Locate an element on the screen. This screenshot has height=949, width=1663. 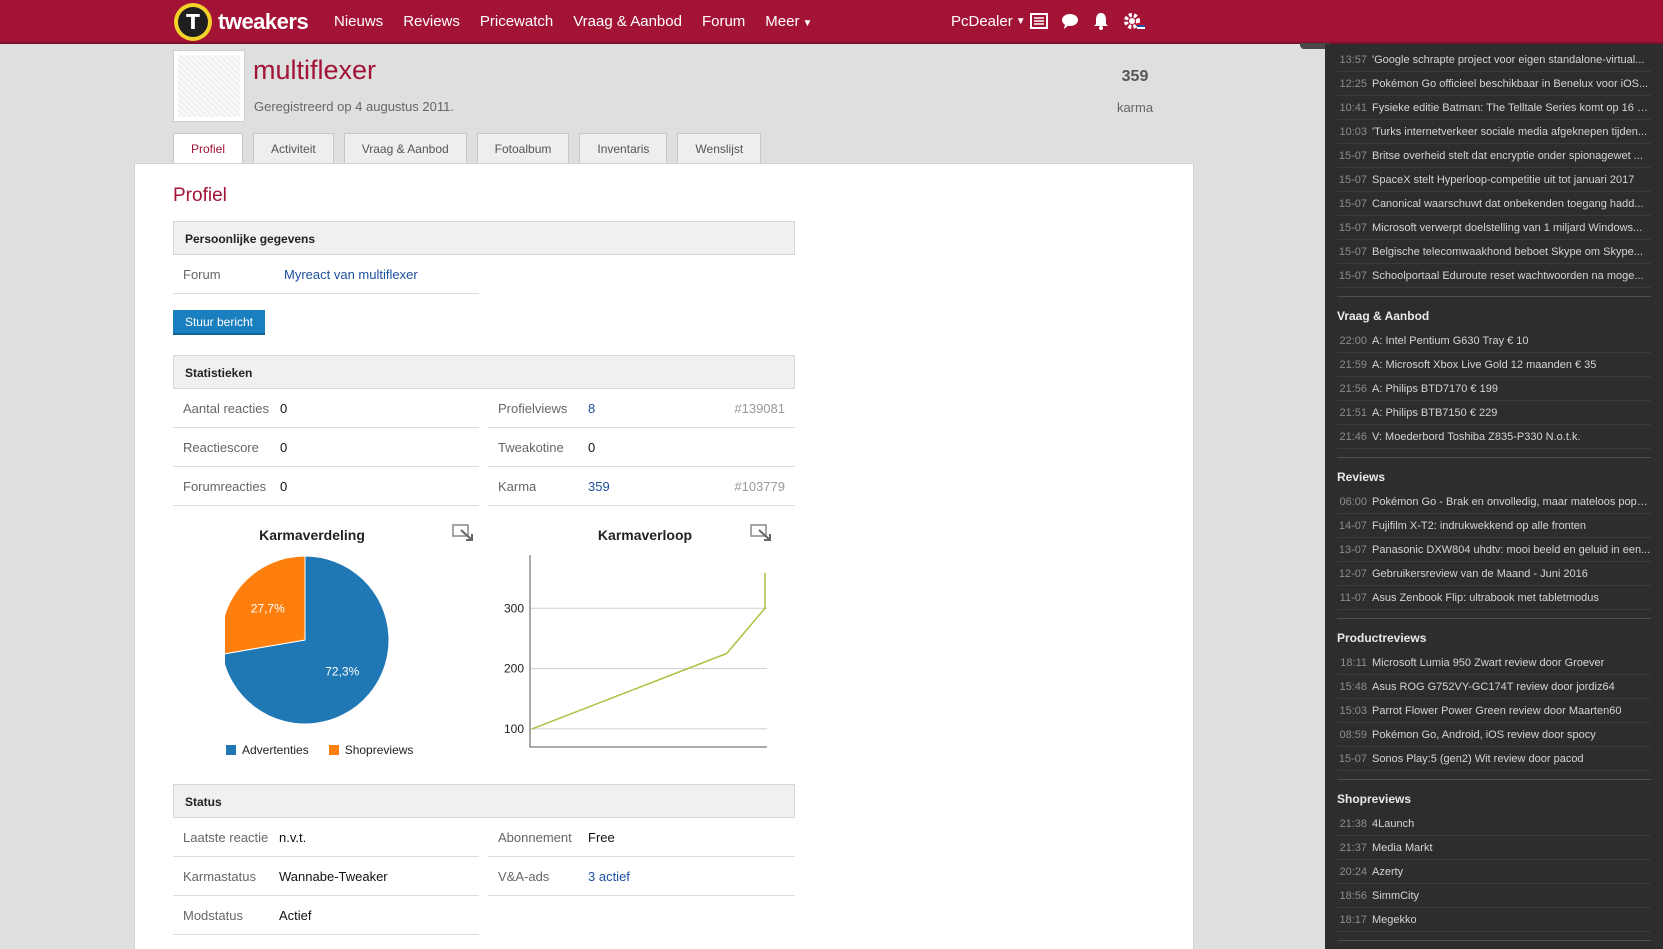
bell-icon is located at coordinates (1101, 21).